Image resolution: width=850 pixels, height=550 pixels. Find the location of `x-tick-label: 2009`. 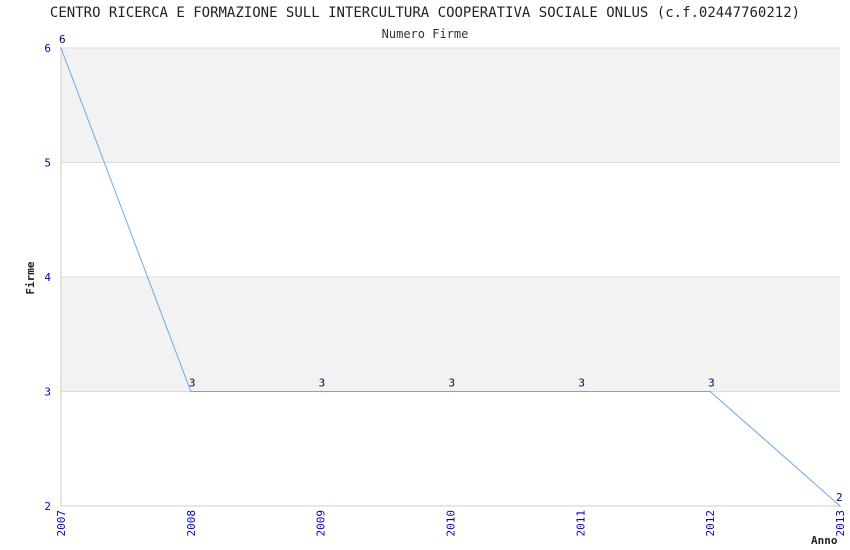

x-tick-label: 2009 is located at coordinates (321, 523).